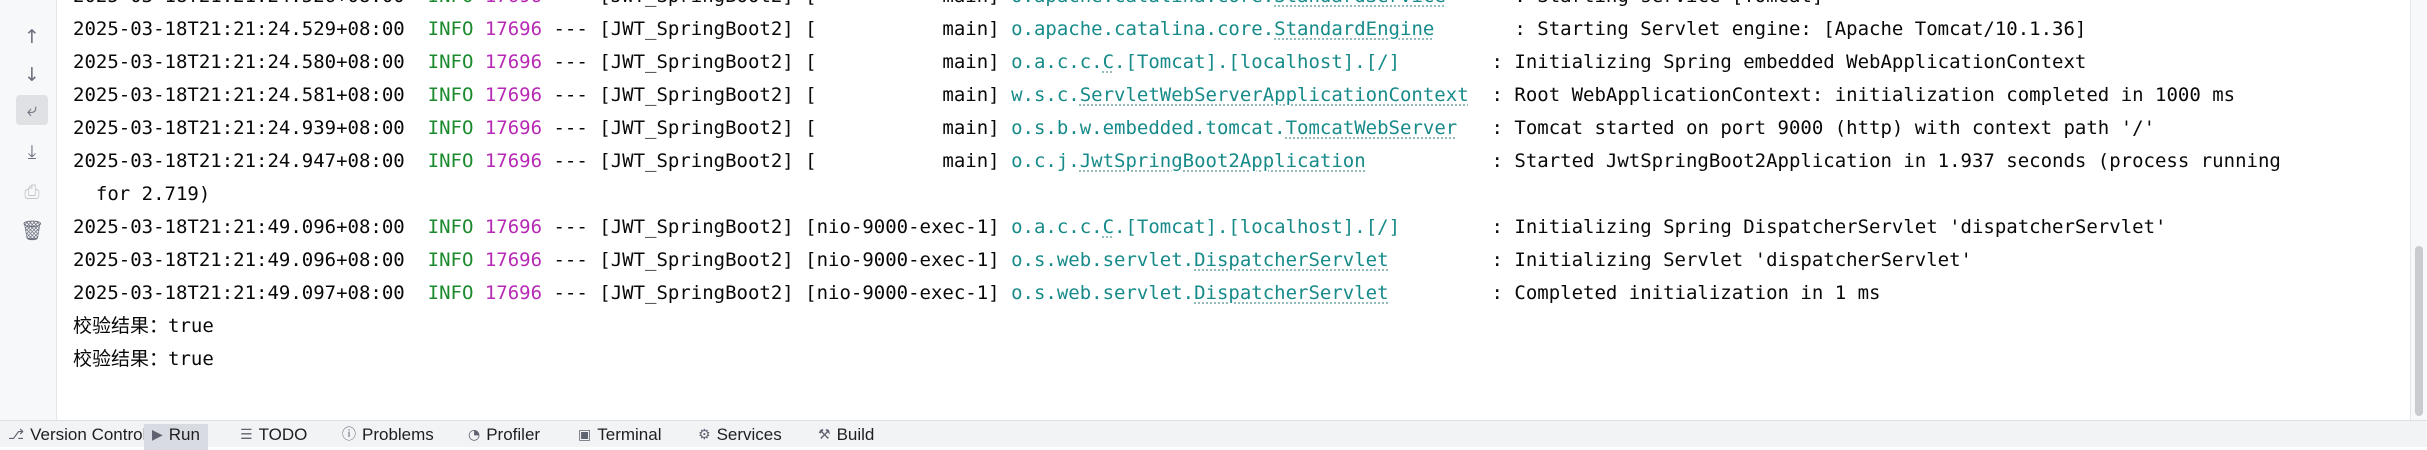  I want to click on tab-label: Profiler, so click(513, 434).